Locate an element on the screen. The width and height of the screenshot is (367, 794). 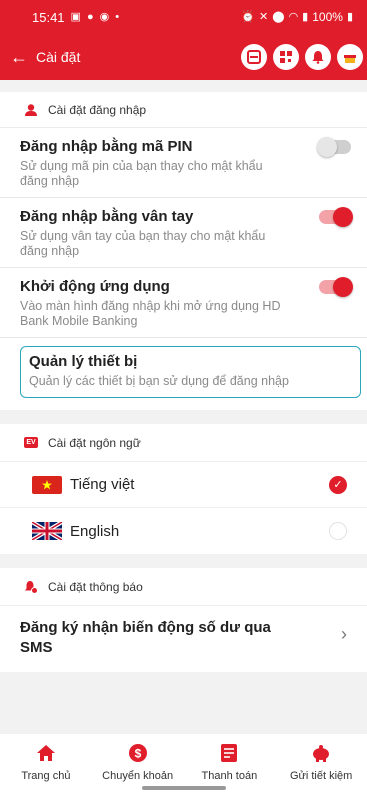
row-title: Quản lý thiết bị is located at coordinates (83, 361).